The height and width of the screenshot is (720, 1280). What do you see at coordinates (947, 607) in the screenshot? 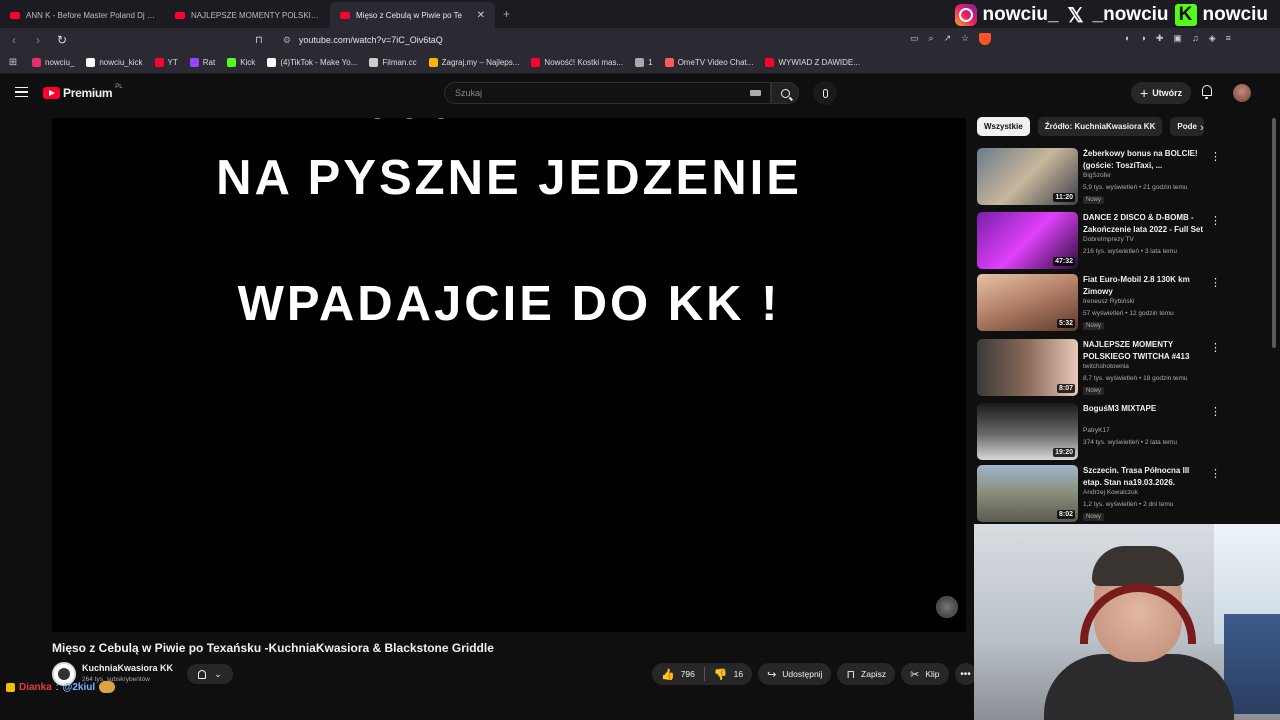
I see `channel-watermark-icon` at bounding box center [947, 607].